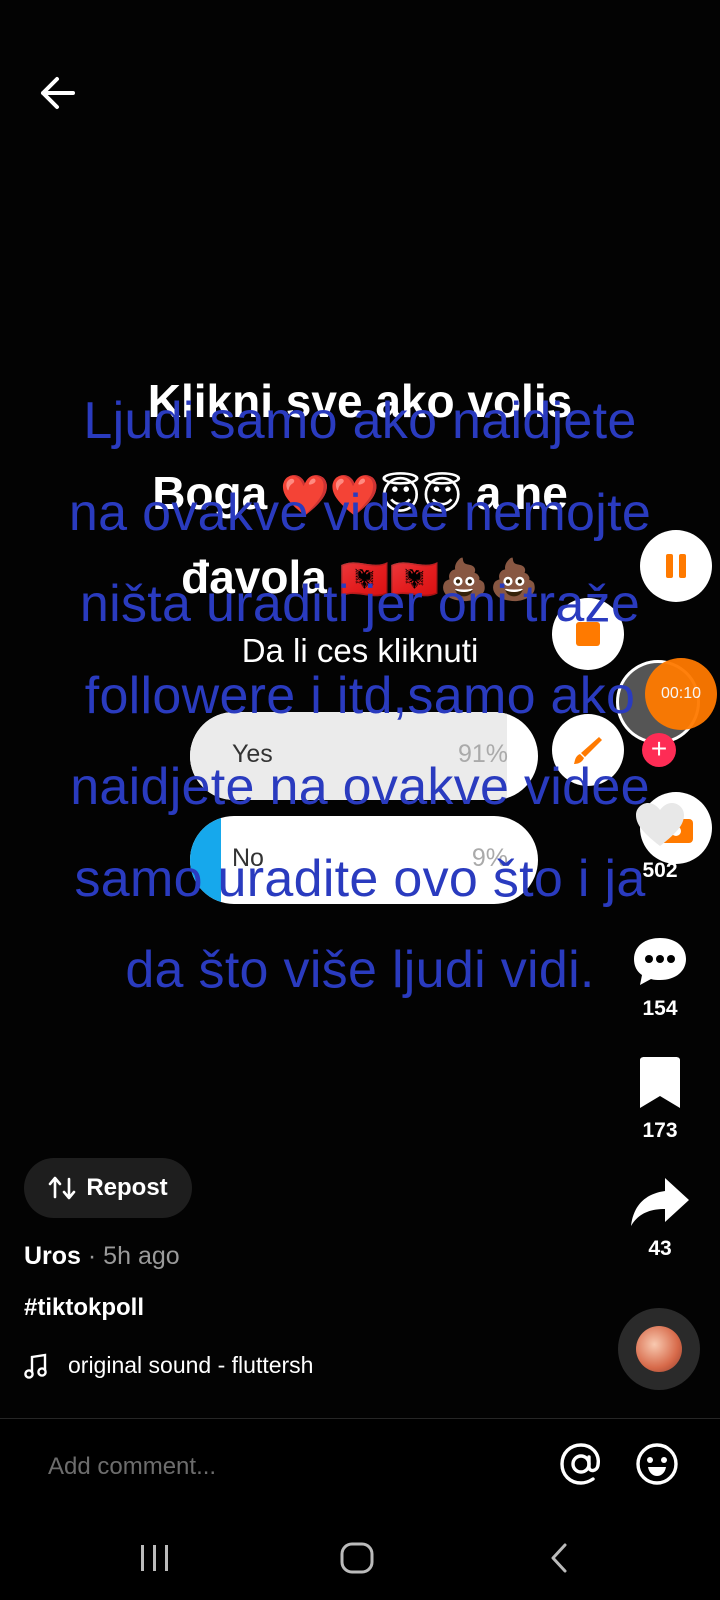 The width and height of the screenshot is (720, 1600). I want to click on repost-icon, so click(62, 1188).